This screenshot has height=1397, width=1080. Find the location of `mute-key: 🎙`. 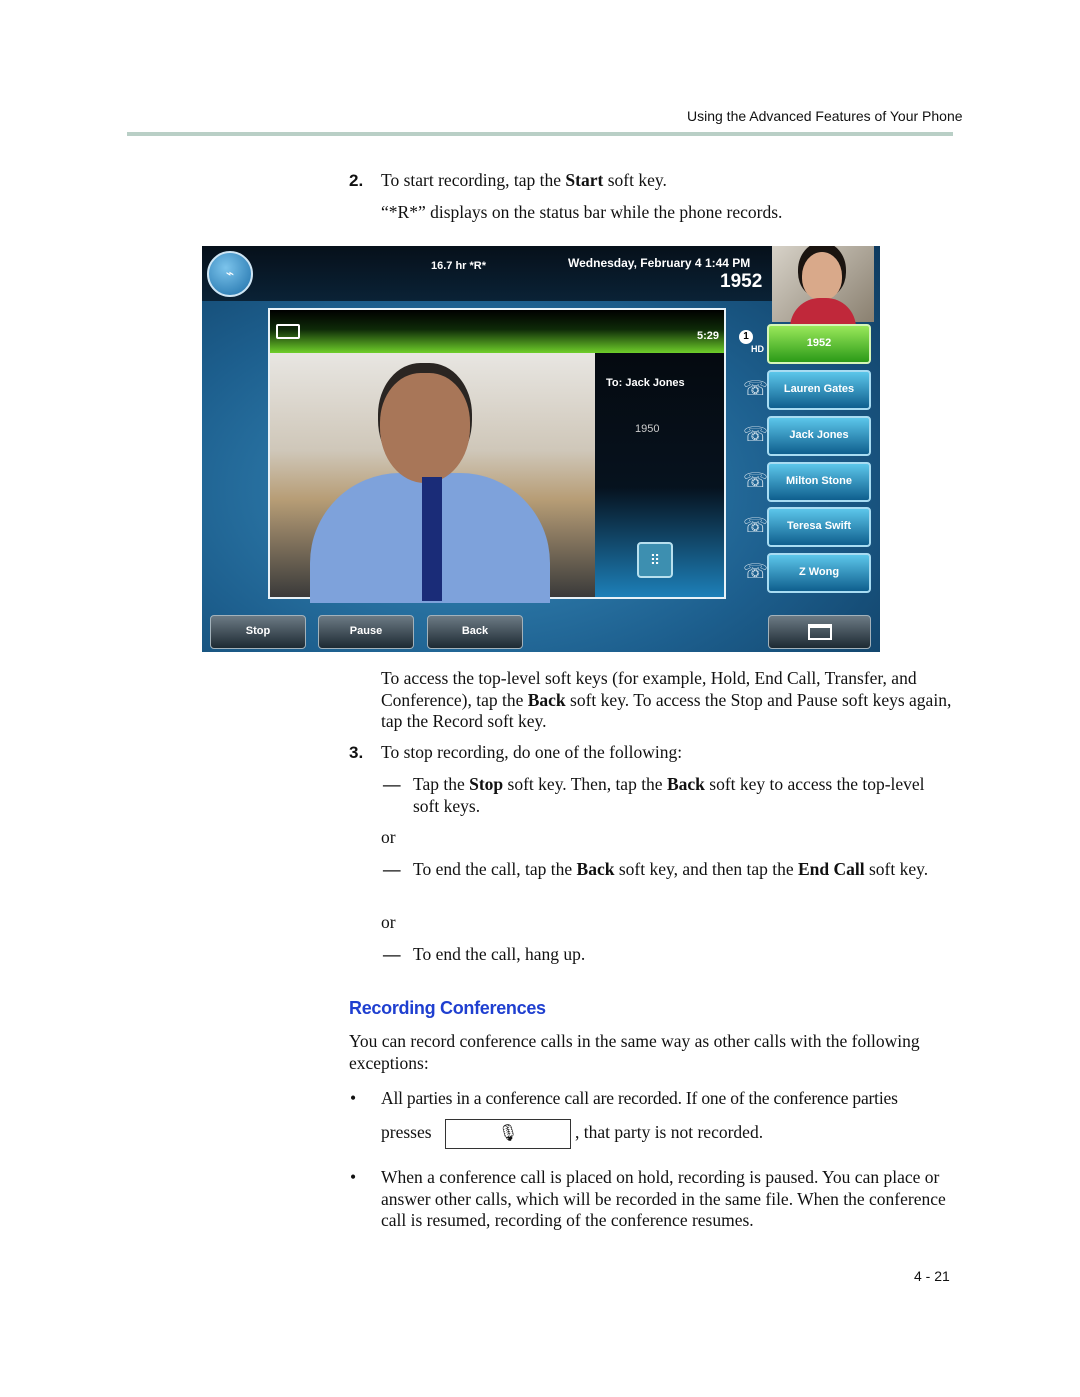

mute-key: 🎙 is located at coordinates (508, 1134).